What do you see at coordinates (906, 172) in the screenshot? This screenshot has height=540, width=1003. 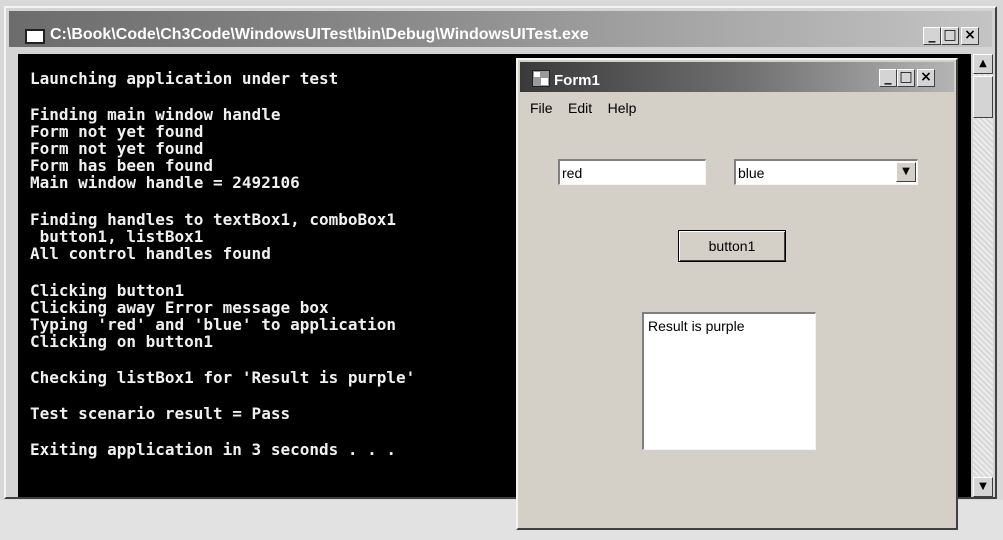 I see `chevron-down-icon: ▼` at bounding box center [906, 172].